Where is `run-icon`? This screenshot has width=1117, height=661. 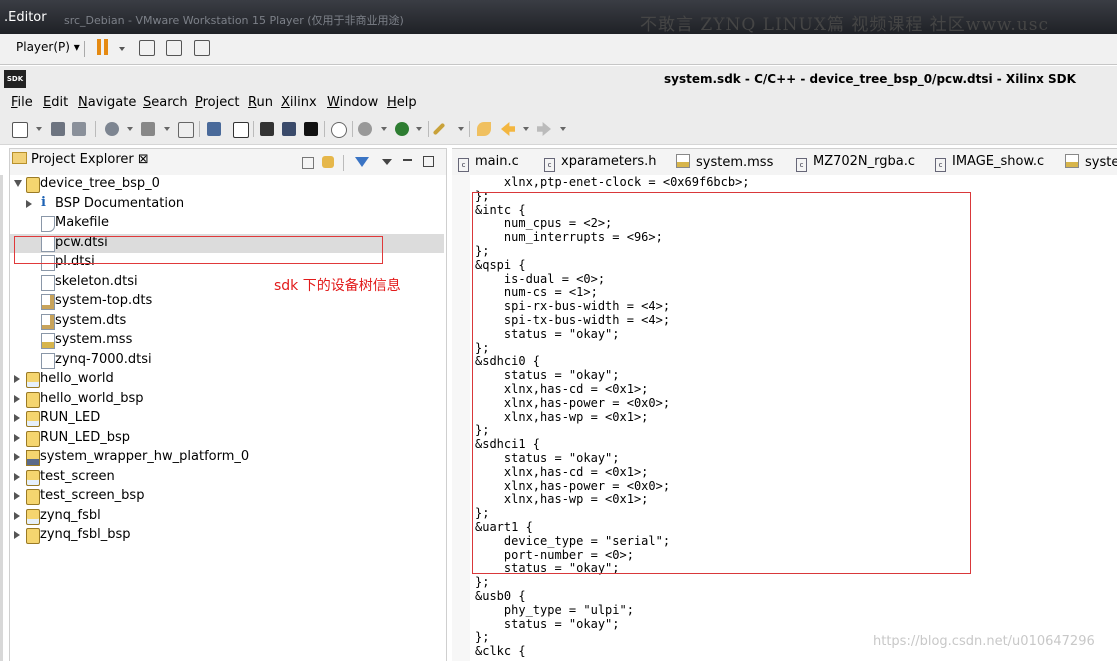
run-icon is located at coordinates (402, 129).